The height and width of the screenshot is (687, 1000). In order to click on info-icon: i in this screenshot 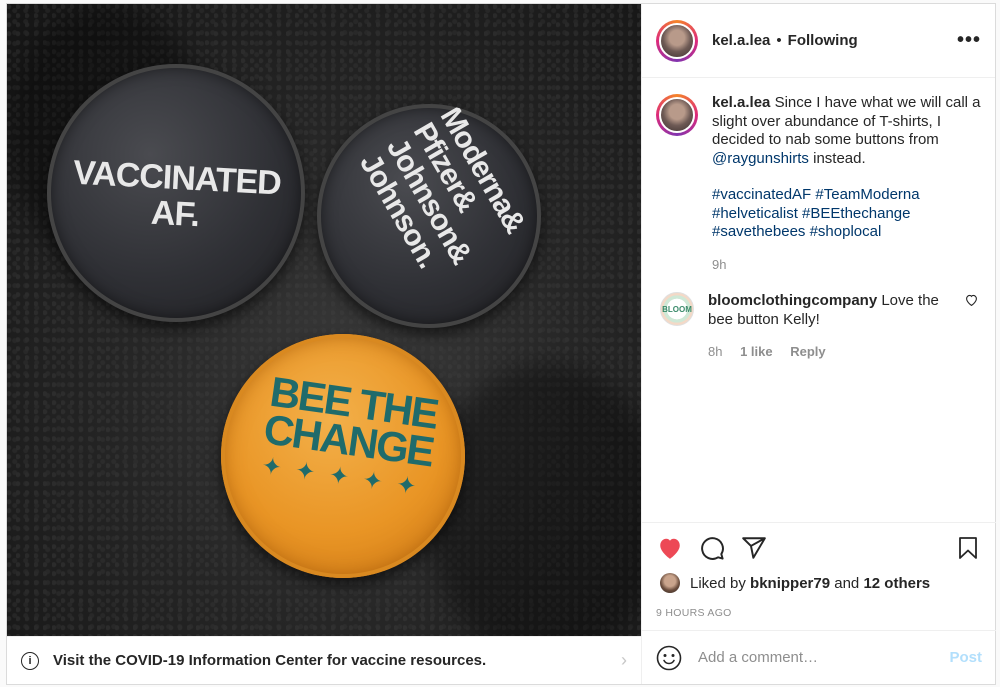, I will do `click(30, 660)`.